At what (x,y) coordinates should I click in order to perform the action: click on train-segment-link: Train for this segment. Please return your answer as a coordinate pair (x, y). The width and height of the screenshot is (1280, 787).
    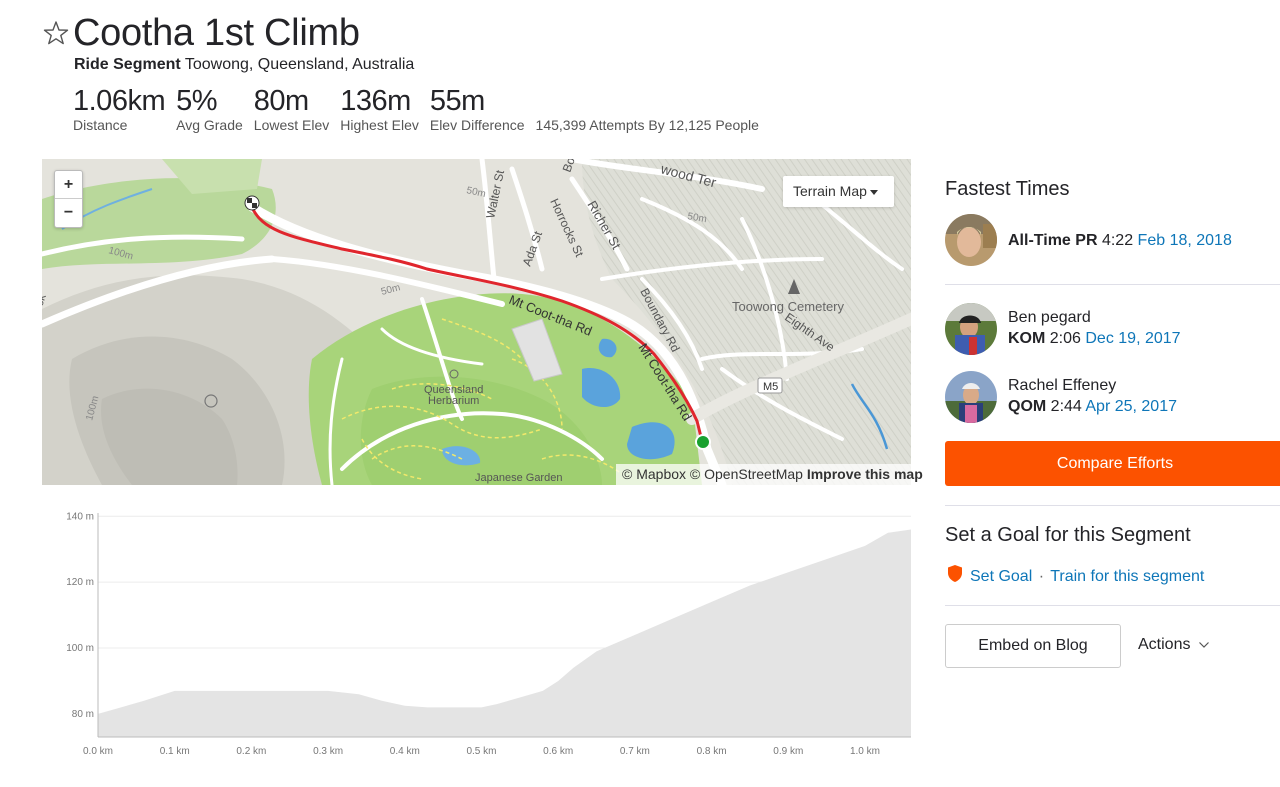
    Looking at the image, I should click on (1127, 576).